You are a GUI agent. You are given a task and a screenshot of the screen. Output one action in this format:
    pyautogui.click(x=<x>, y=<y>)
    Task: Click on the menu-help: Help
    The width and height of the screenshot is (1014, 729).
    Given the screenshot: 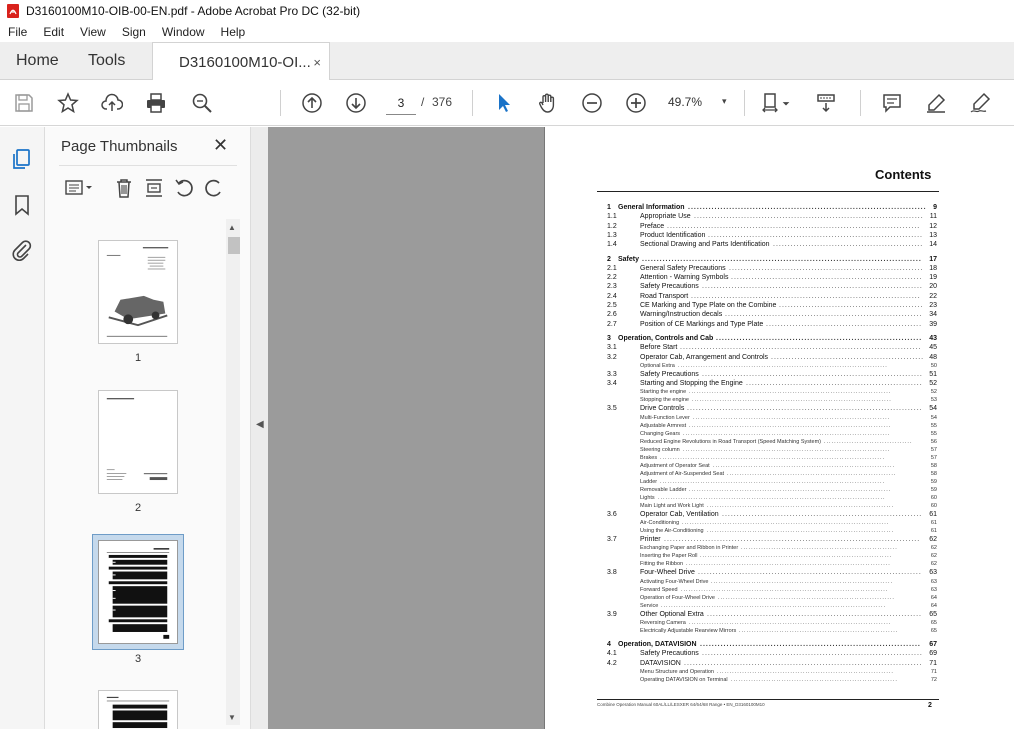 What is the action you would take?
    pyautogui.click(x=233, y=32)
    